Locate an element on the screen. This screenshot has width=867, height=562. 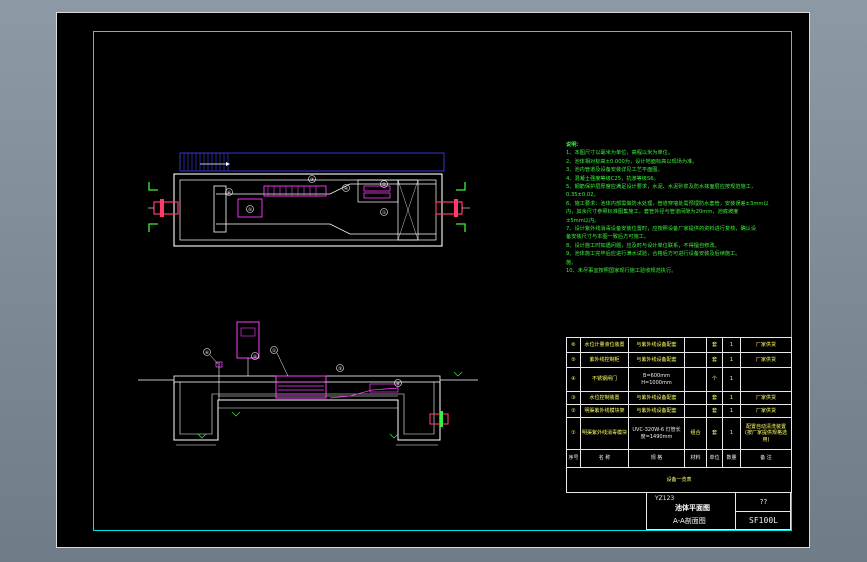
cell-remark: 配置自动清洗装置 (按厂家提供规格选用) is located at coordinates (766, 433).